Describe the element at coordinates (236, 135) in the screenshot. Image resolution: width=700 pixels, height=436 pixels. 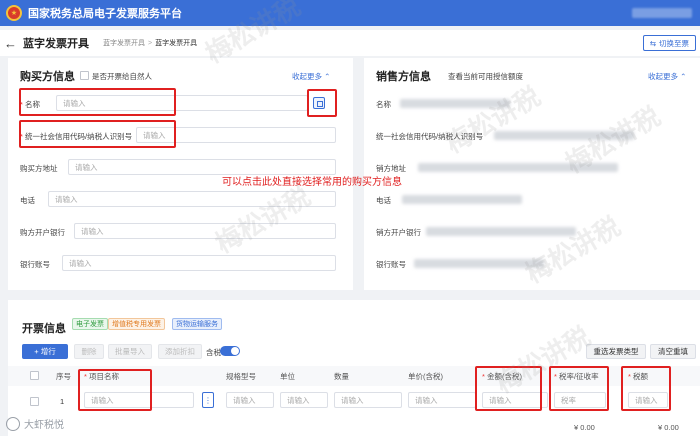
I see `buyer-taxid-input: 请输入` at that location.